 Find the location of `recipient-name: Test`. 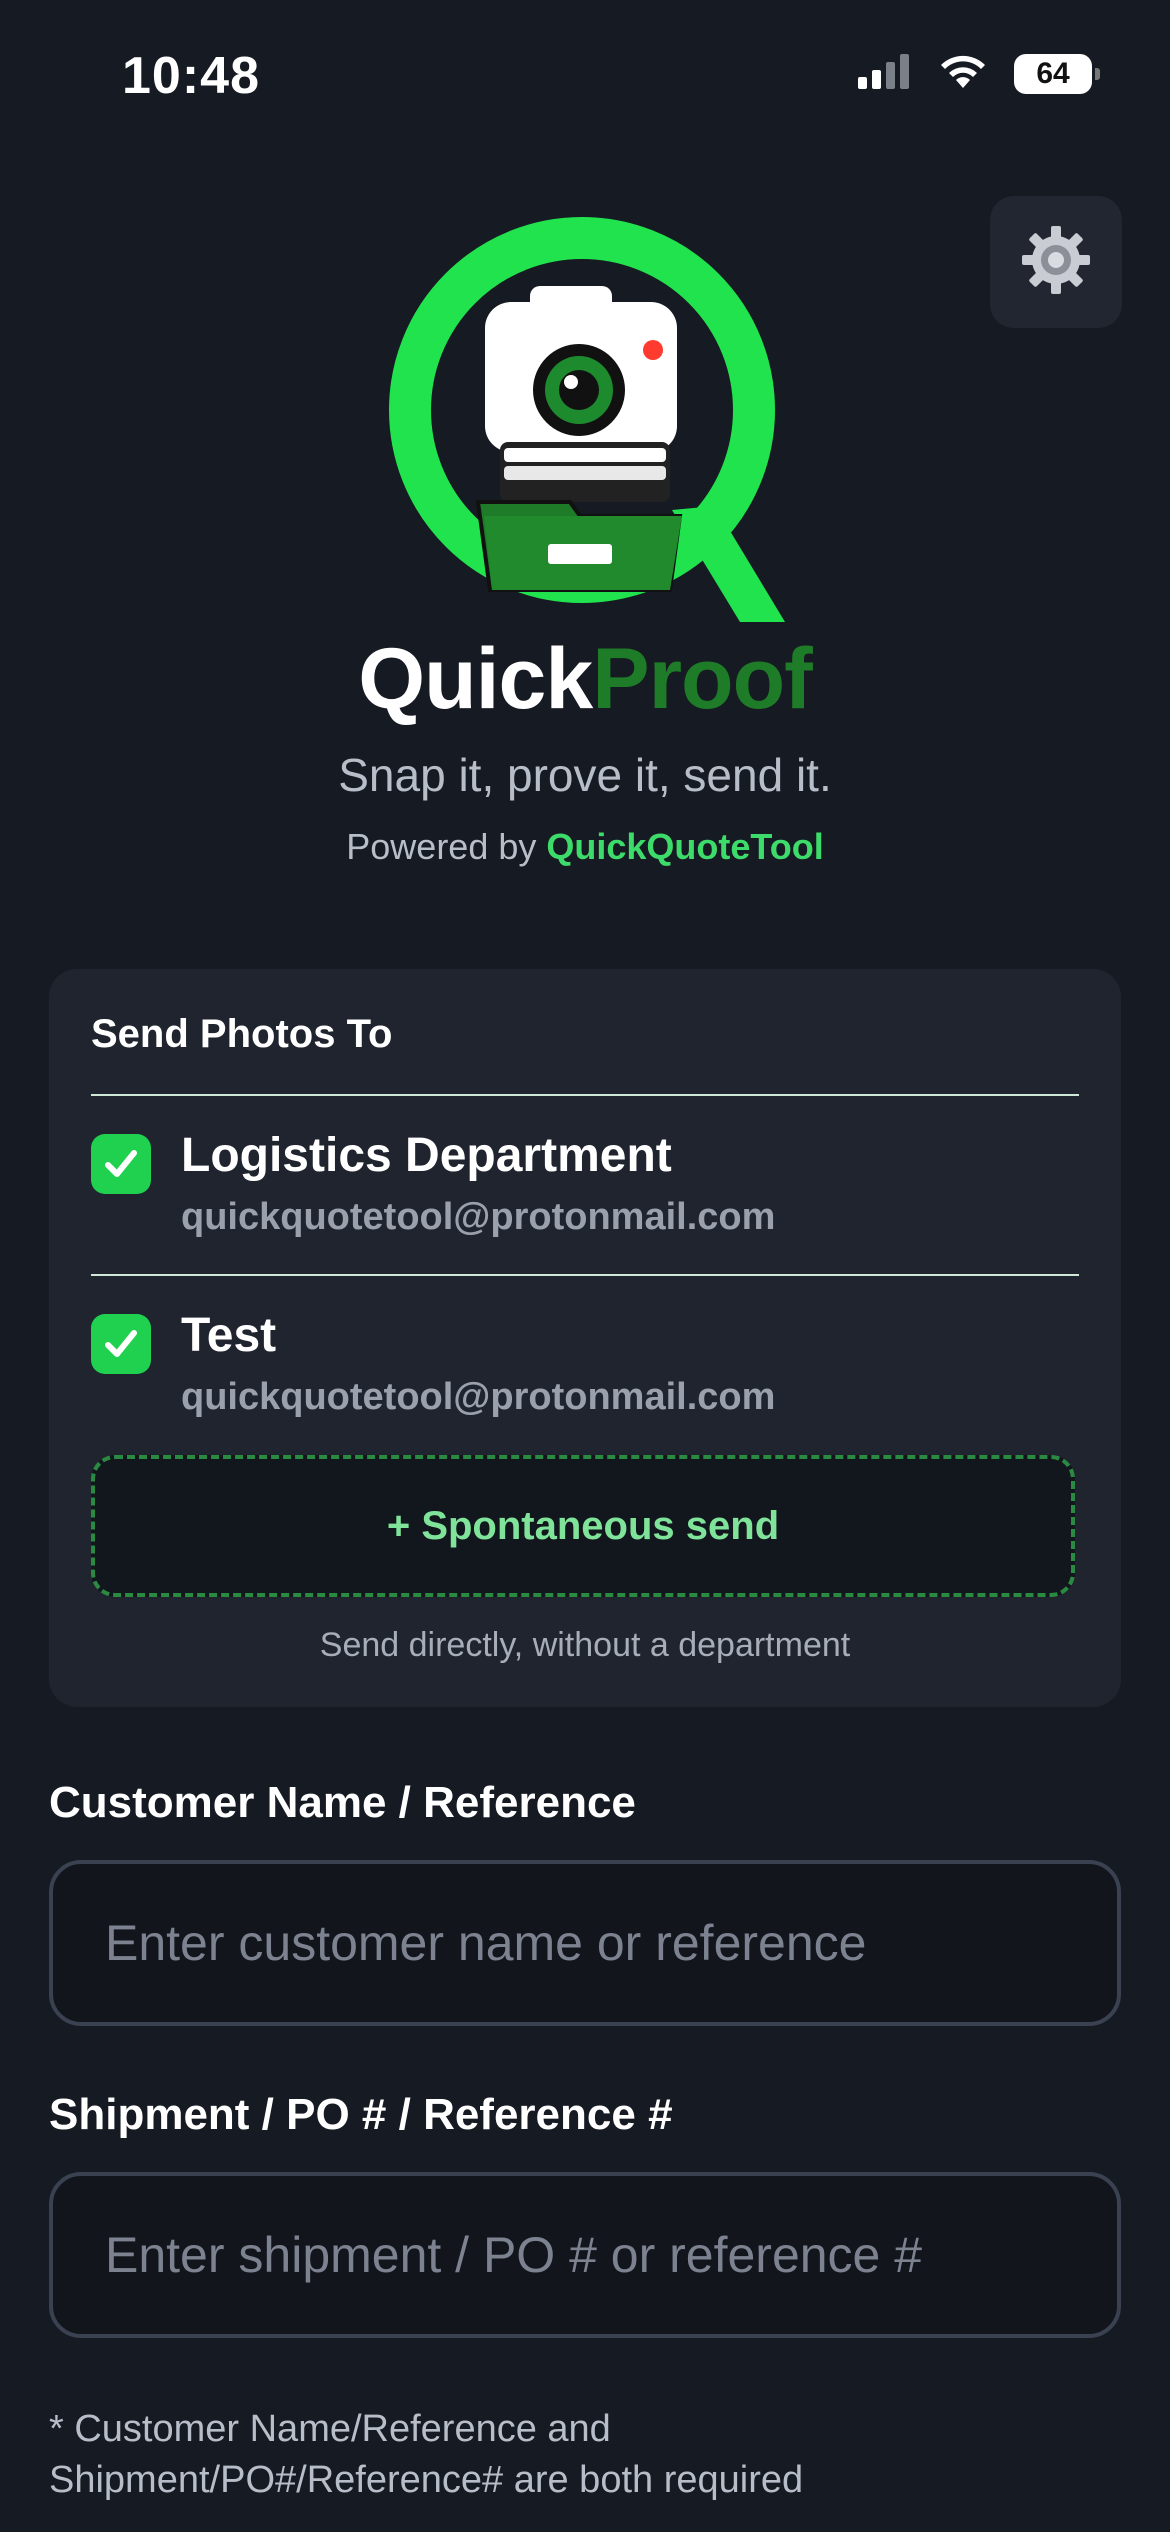

recipient-name: Test is located at coordinates (229, 1335).